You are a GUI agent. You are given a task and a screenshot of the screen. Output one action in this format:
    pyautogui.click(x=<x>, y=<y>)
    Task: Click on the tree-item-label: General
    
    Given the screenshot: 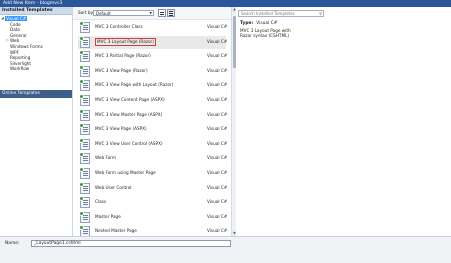 What is the action you would take?
    pyautogui.click(x=18, y=35)
    